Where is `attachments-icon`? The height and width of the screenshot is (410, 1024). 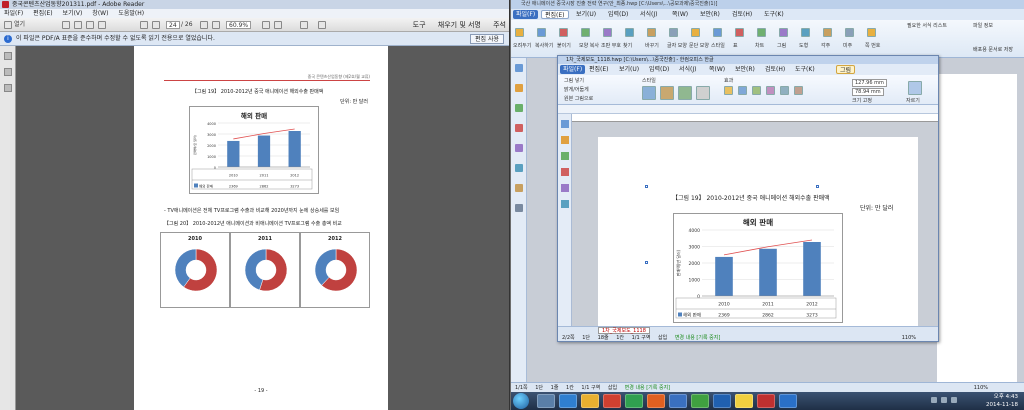 attachments-icon is located at coordinates (8, 88).